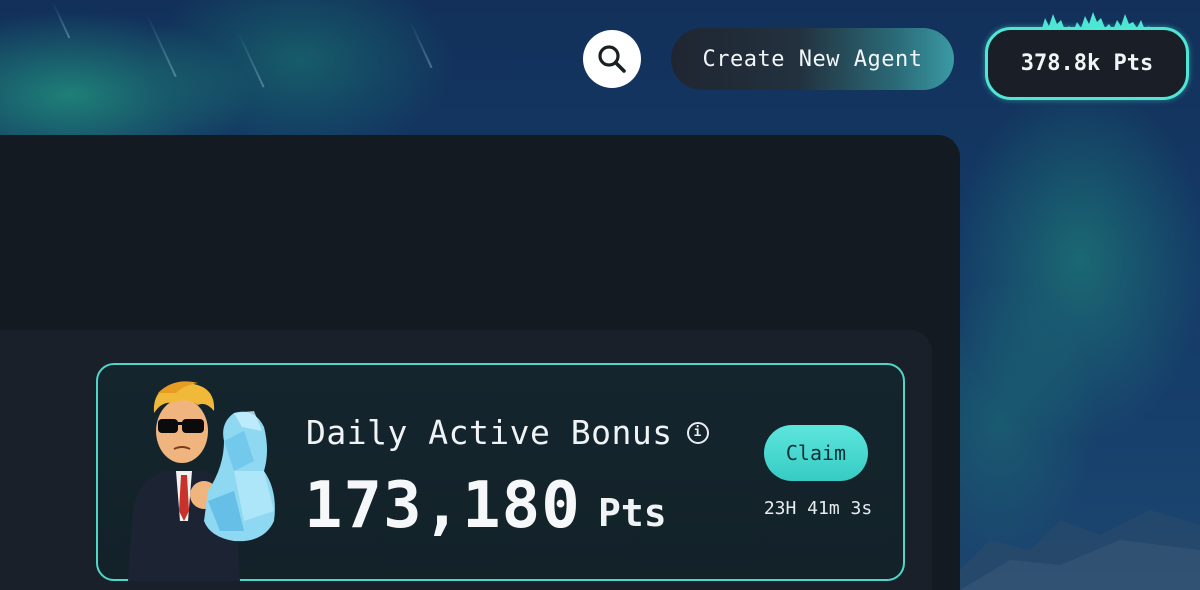 The image size is (1200, 590). I want to click on search-button, so click(612, 59).